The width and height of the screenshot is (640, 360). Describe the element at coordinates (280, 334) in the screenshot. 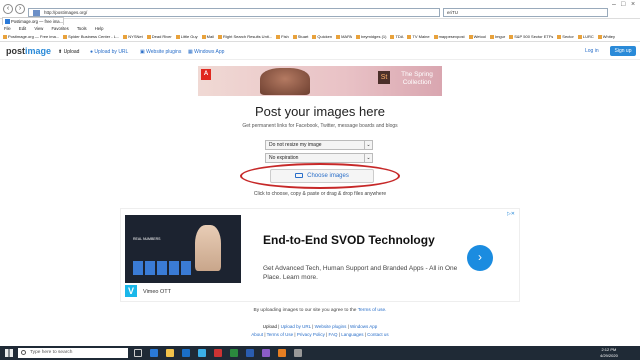

I see `footer-terms: Terms of Use` at that location.